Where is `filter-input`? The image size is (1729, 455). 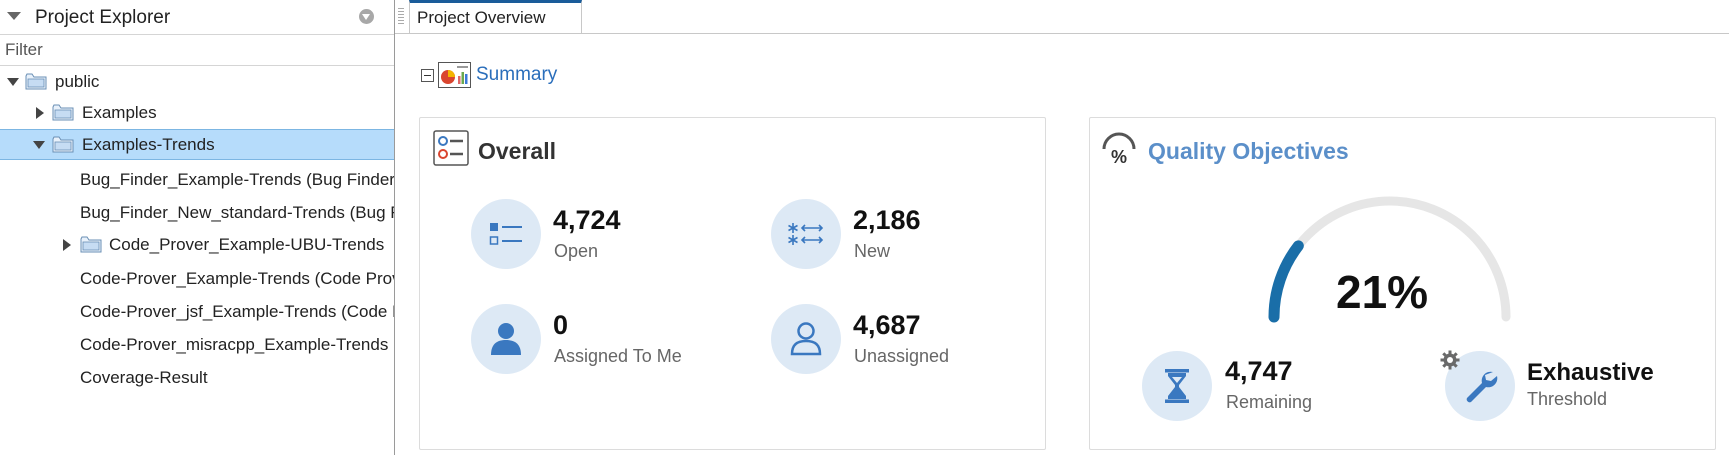 filter-input is located at coordinates (192, 50).